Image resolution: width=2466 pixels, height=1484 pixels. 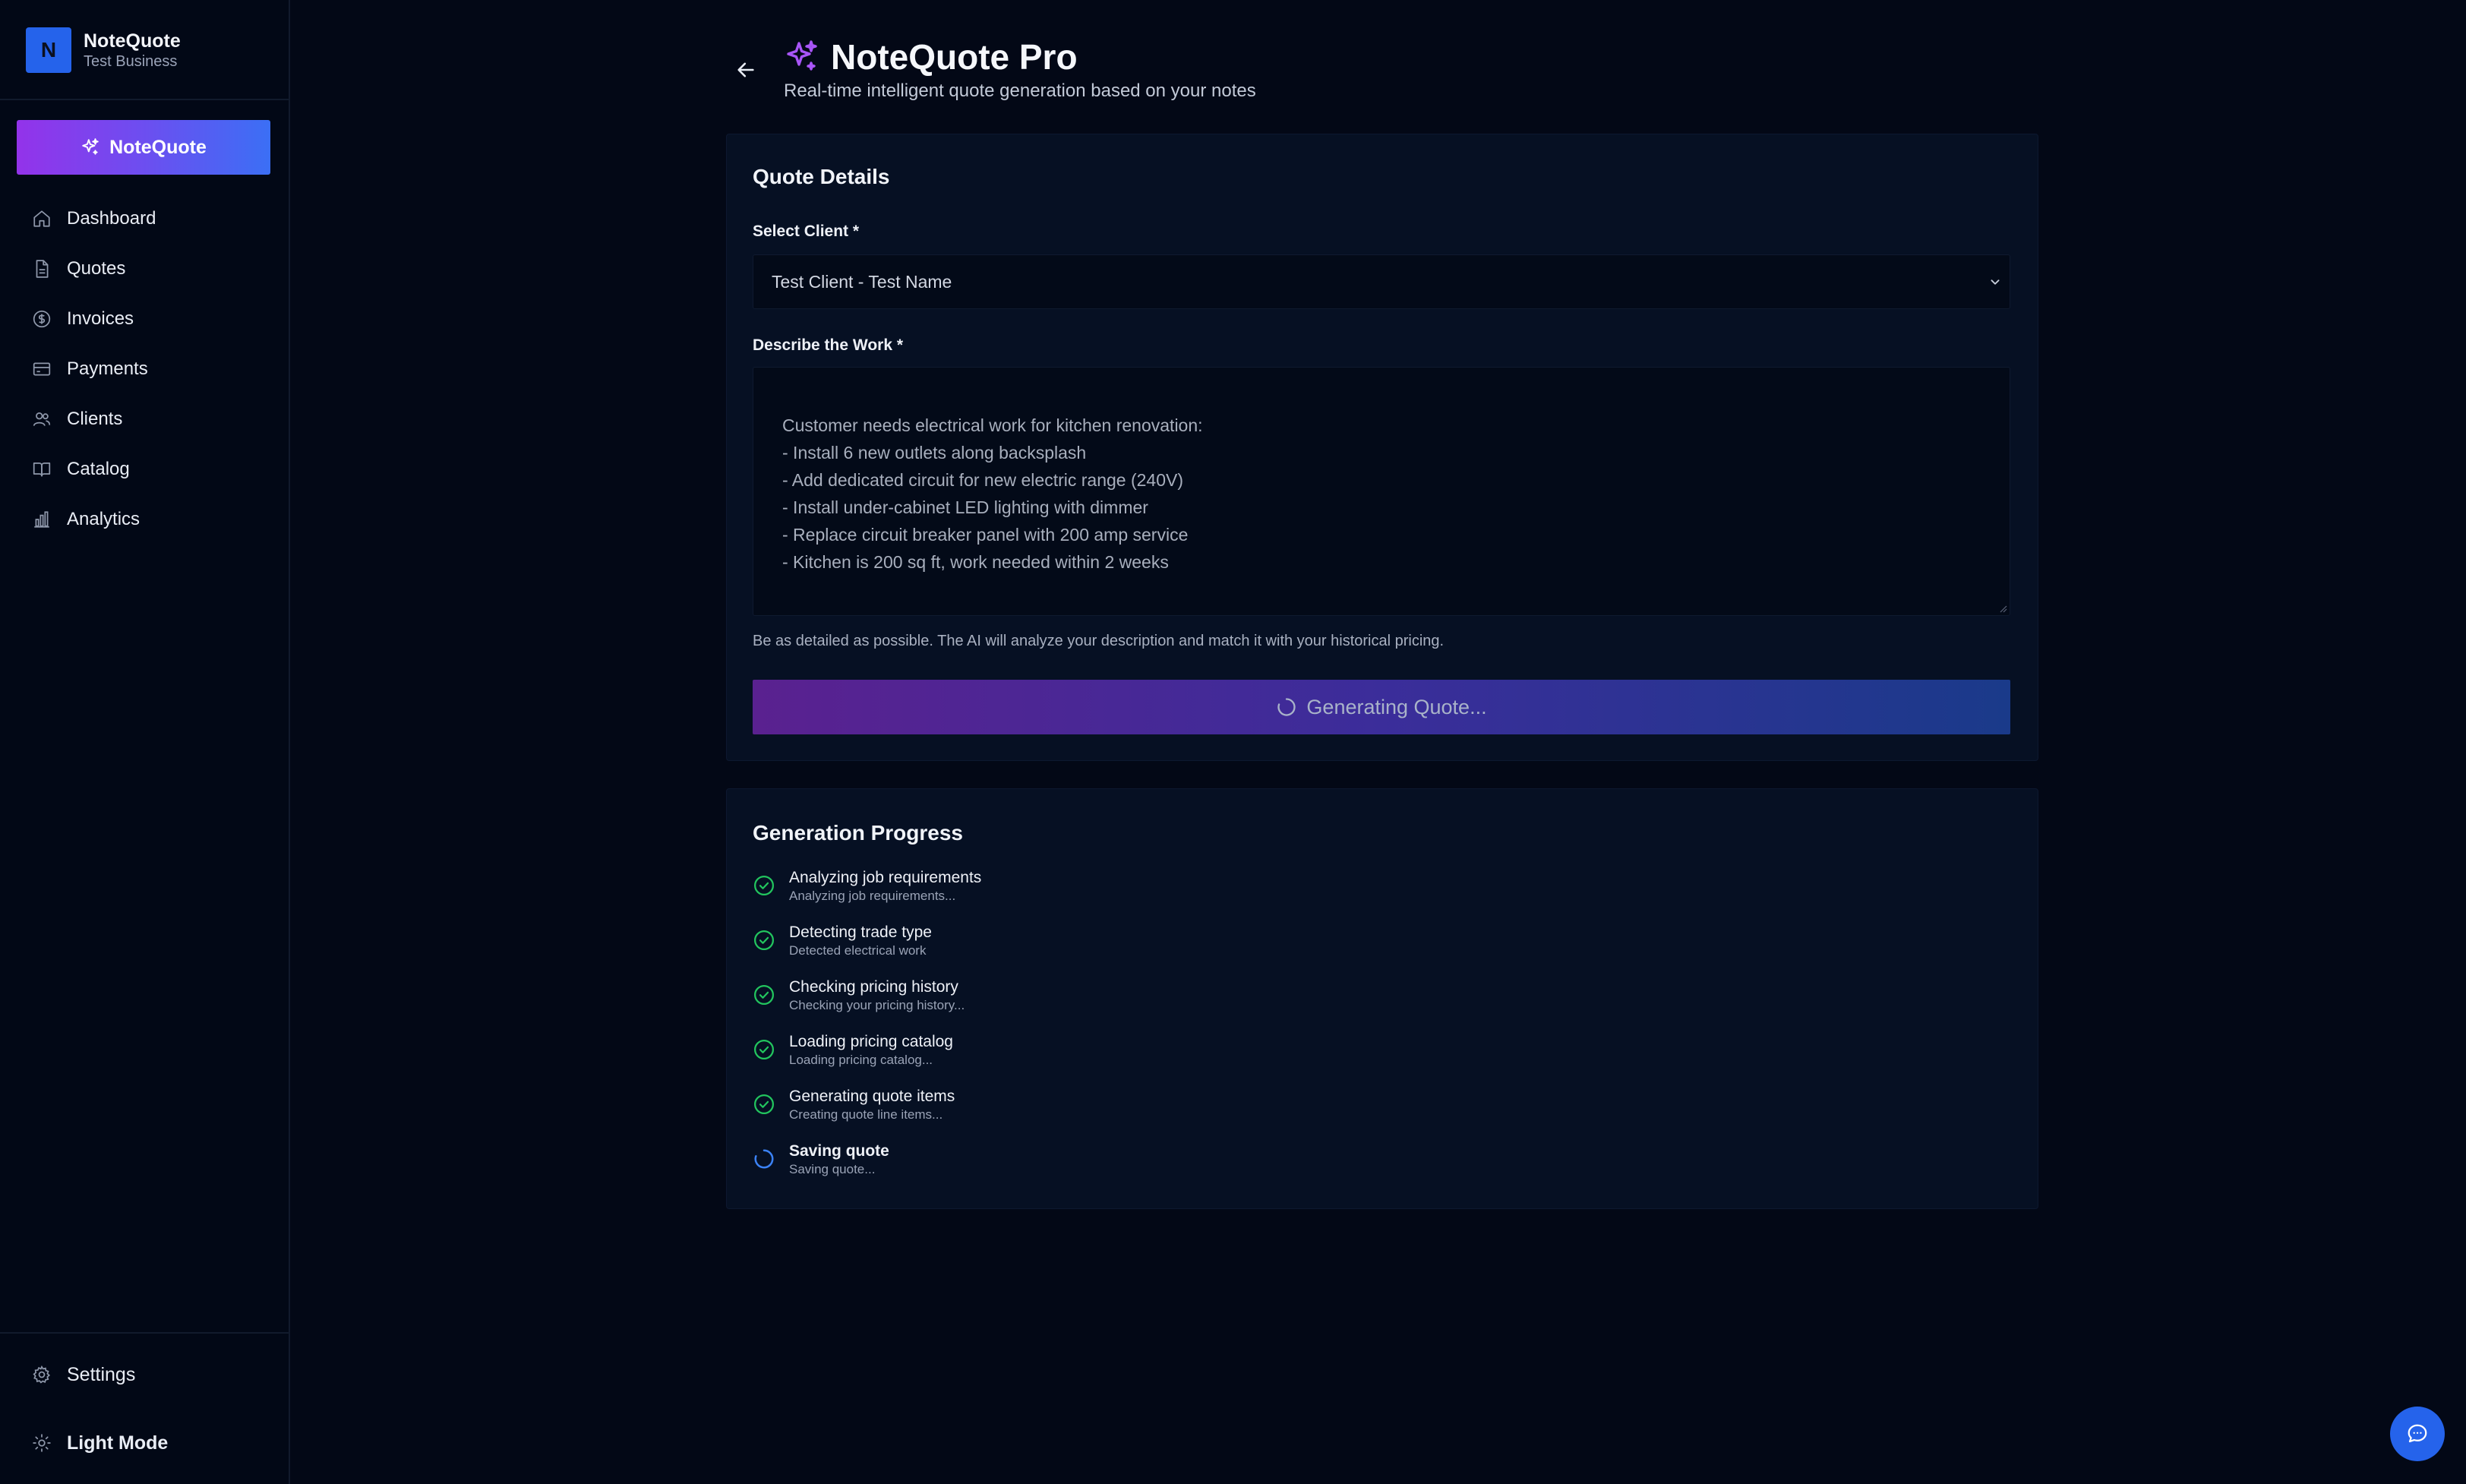 What do you see at coordinates (807, 231) in the screenshot?
I see `client-label: Select Client *` at bounding box center [807, 231].